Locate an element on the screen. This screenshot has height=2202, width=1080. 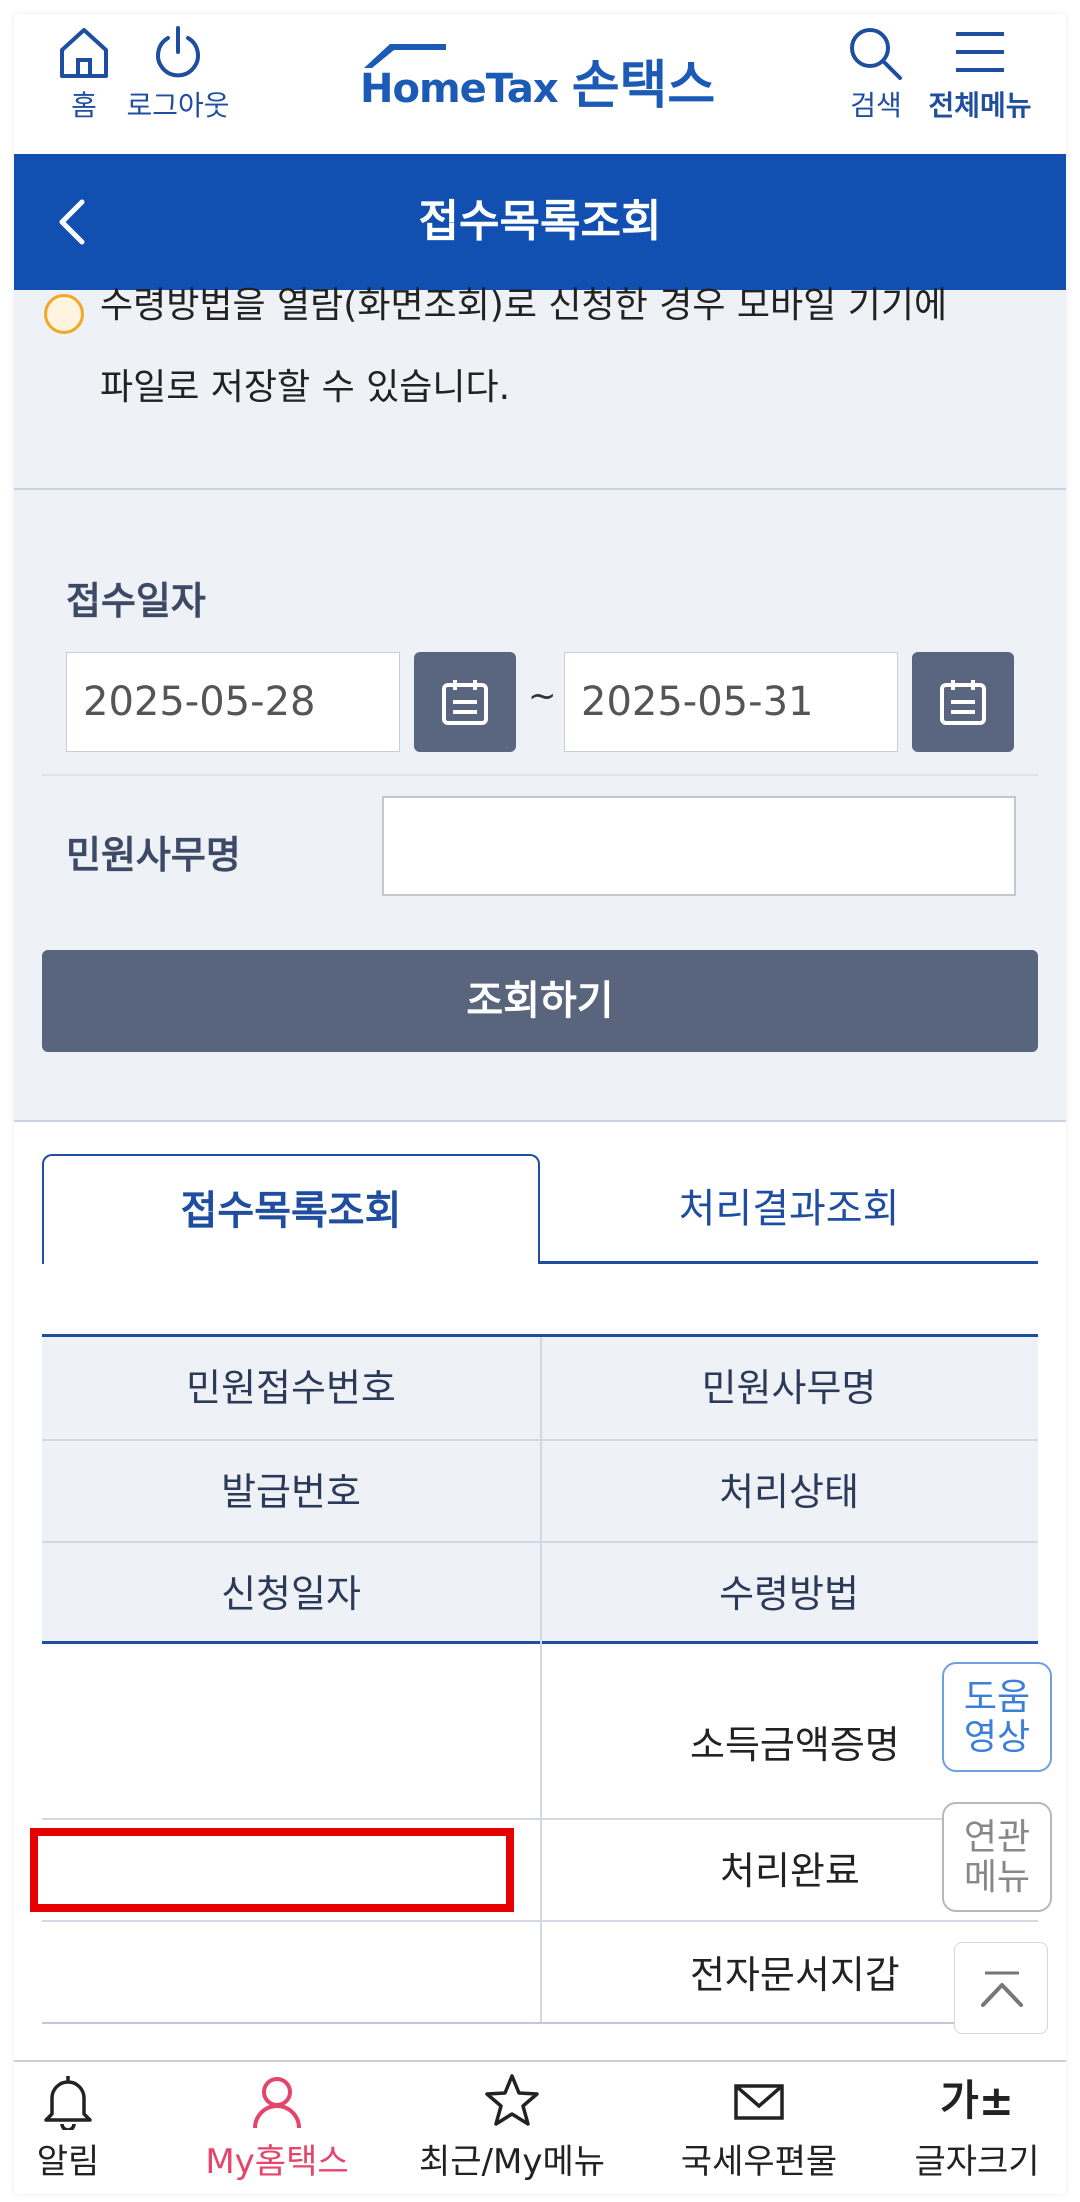
page-header: 접수목록조회 is located at coordinates (540, 222).